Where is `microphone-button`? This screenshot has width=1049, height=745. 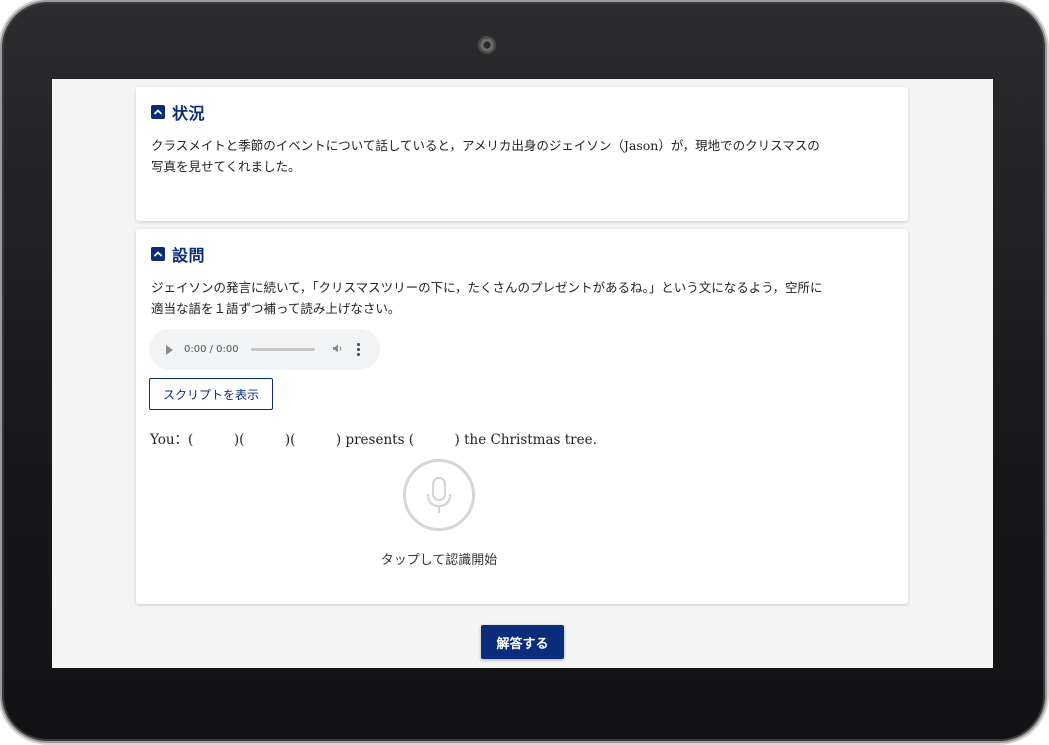 microphone-button is located at coordinates (439, 495).